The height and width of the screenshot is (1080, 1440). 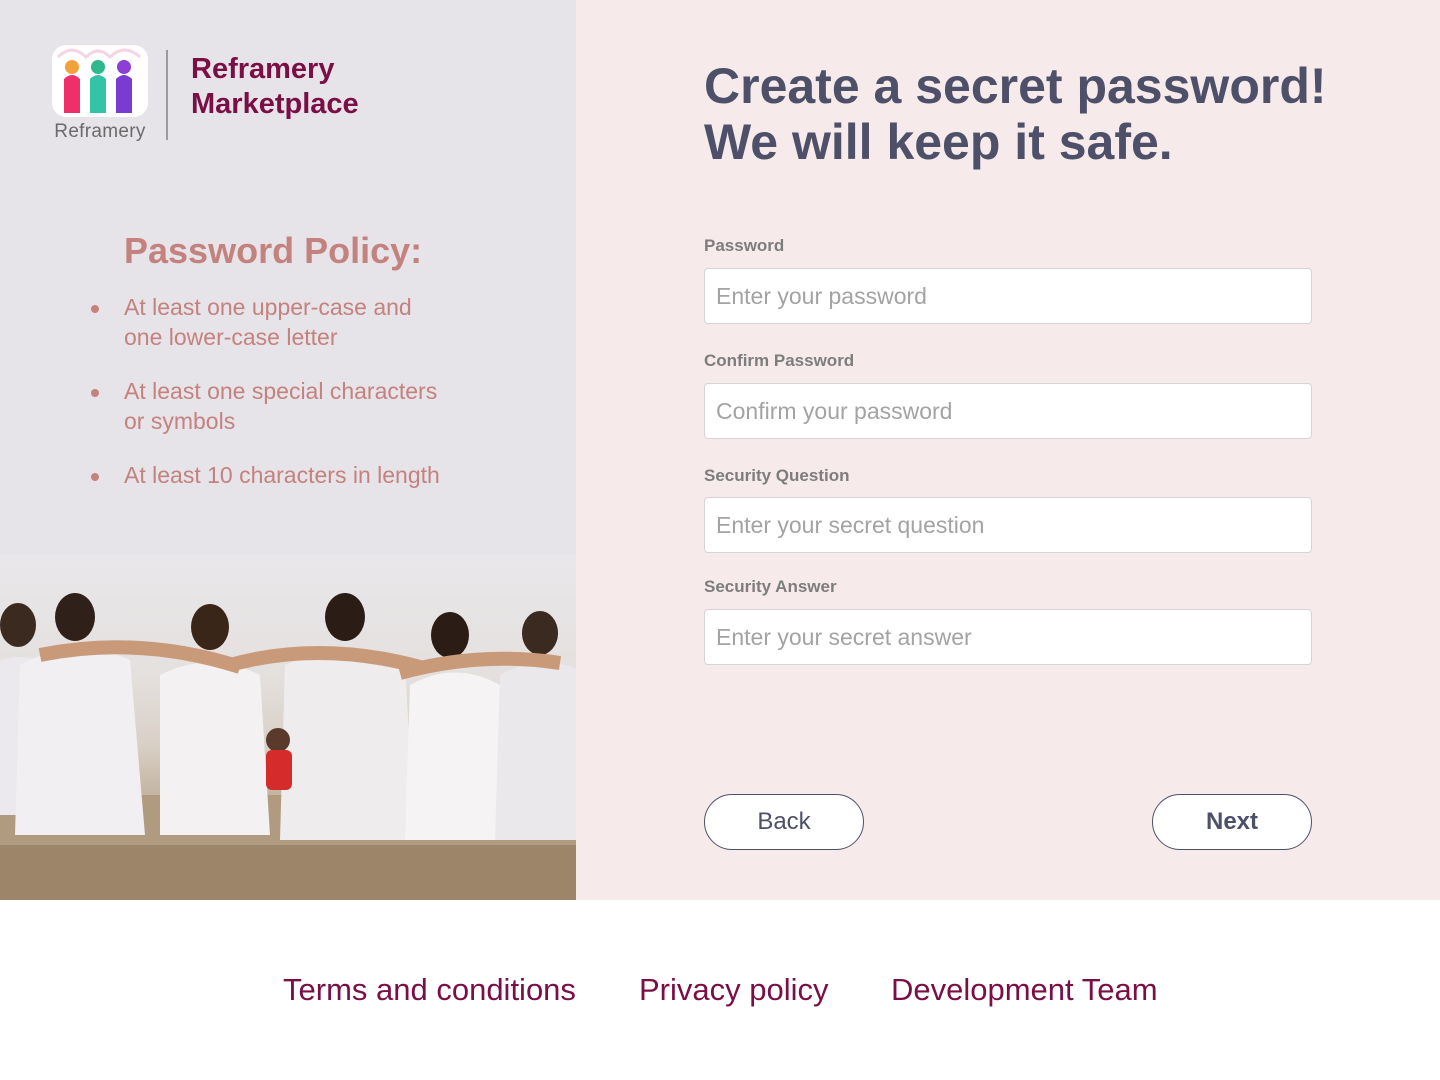 What do you see at coordinates (734, 990) in the screenshot?
I see `privacy-link: Privacy policy` at bounding box center [734, 990].